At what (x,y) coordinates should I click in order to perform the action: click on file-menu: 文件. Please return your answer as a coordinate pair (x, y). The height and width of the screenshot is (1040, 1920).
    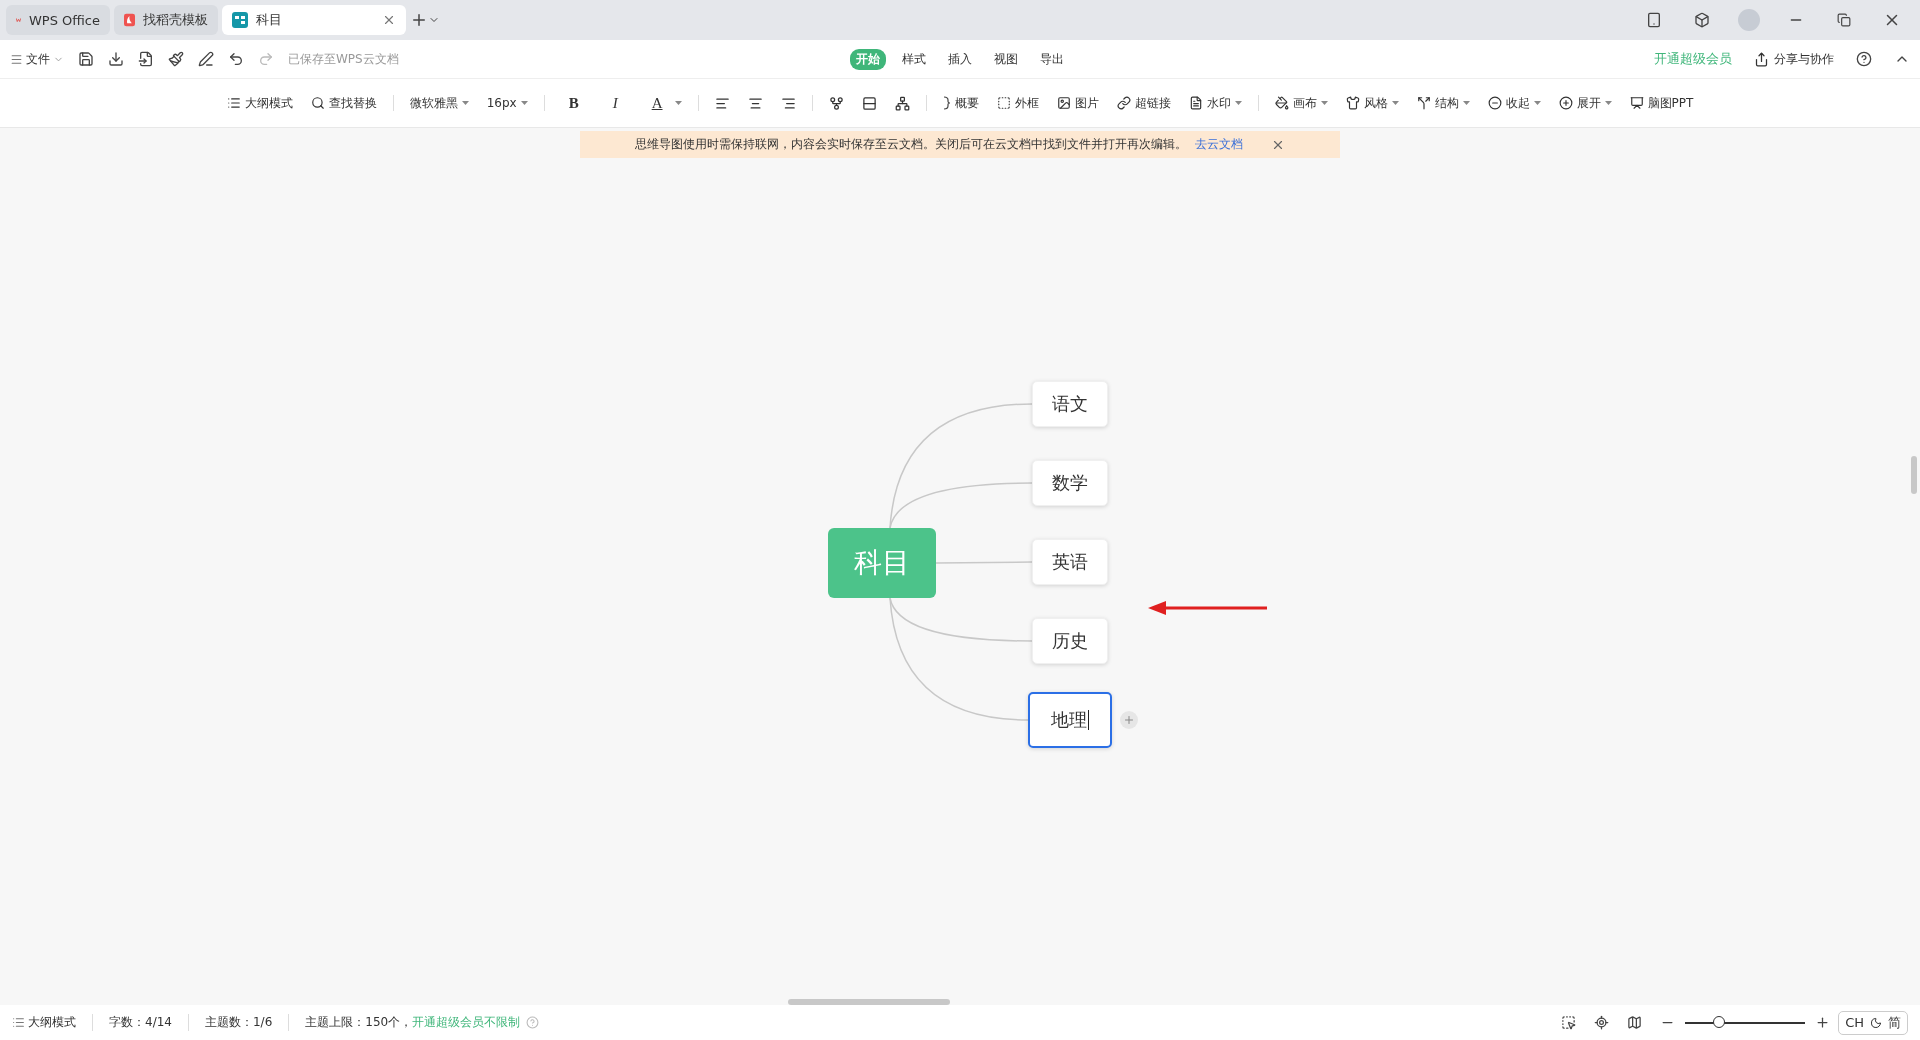
    Looking at the image, I should click on (37, 59).